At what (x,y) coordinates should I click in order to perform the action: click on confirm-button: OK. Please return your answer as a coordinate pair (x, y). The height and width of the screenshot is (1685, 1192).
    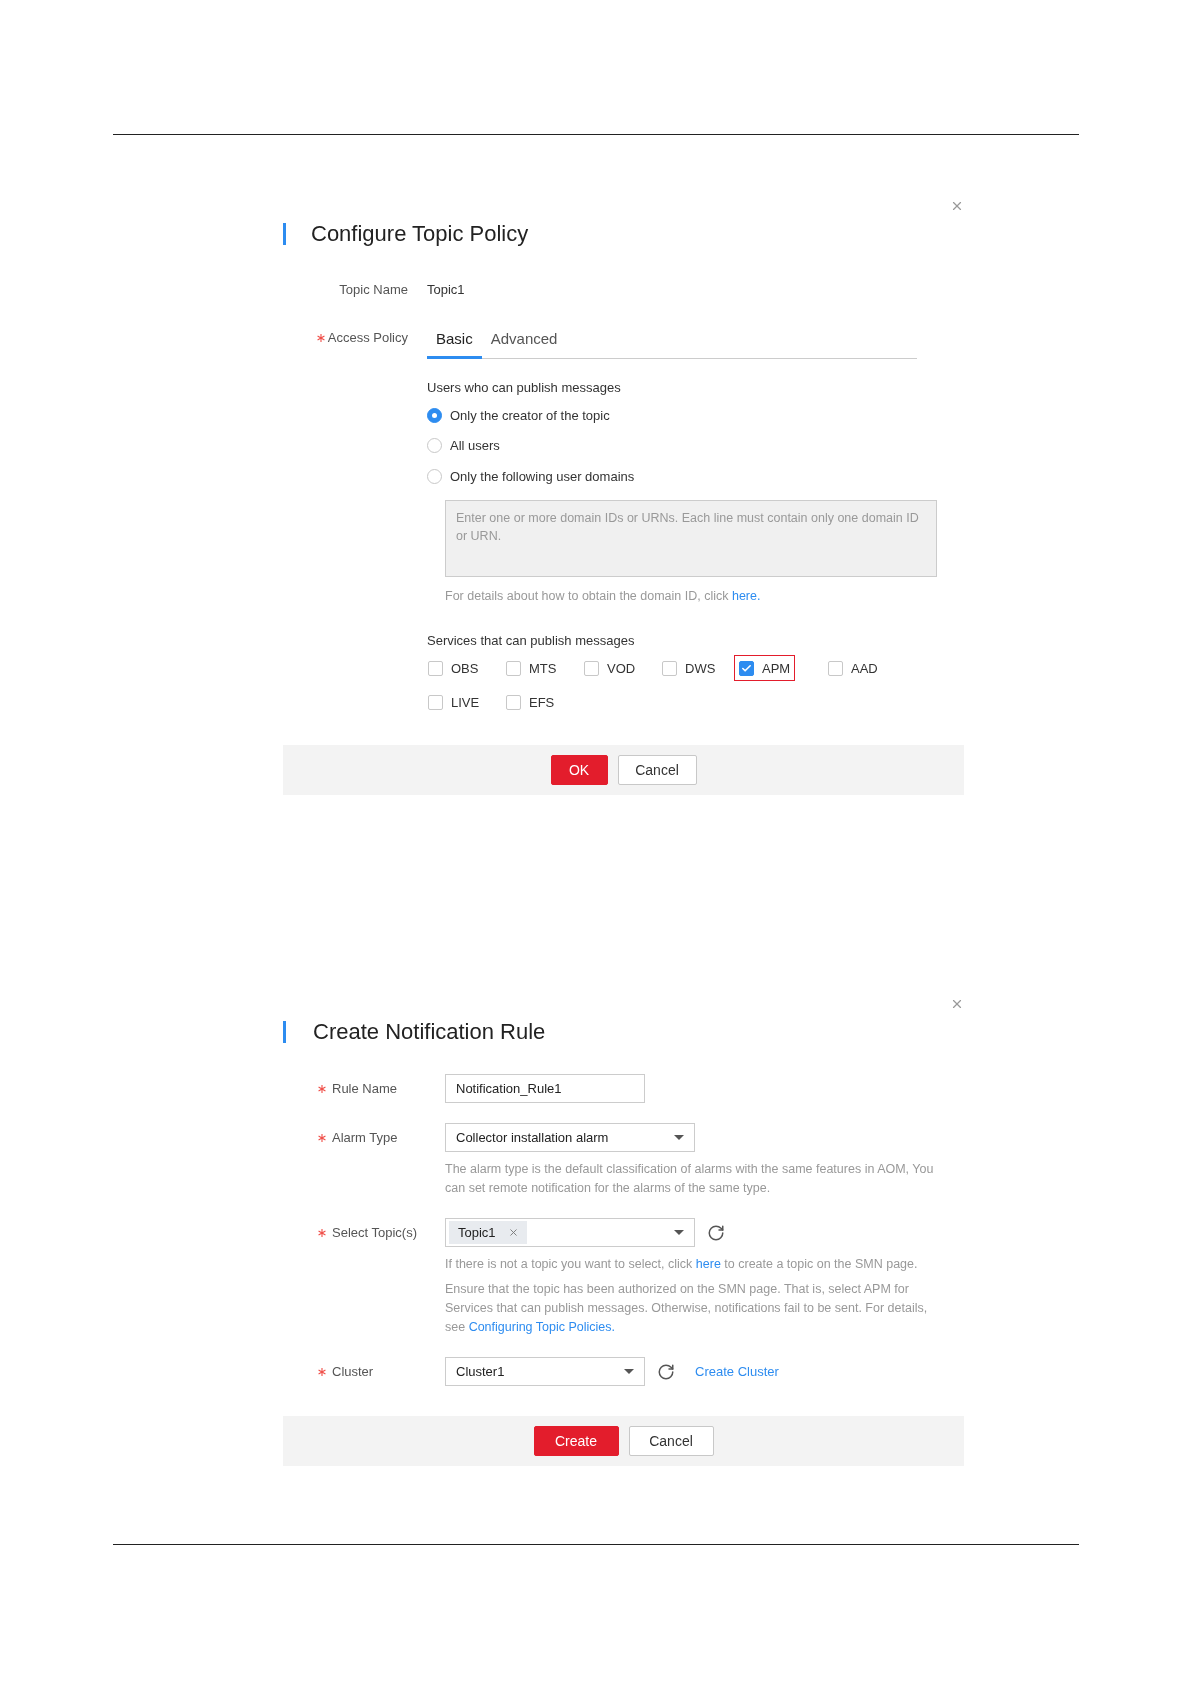
    Looking at the image, I should click on (579, 770).